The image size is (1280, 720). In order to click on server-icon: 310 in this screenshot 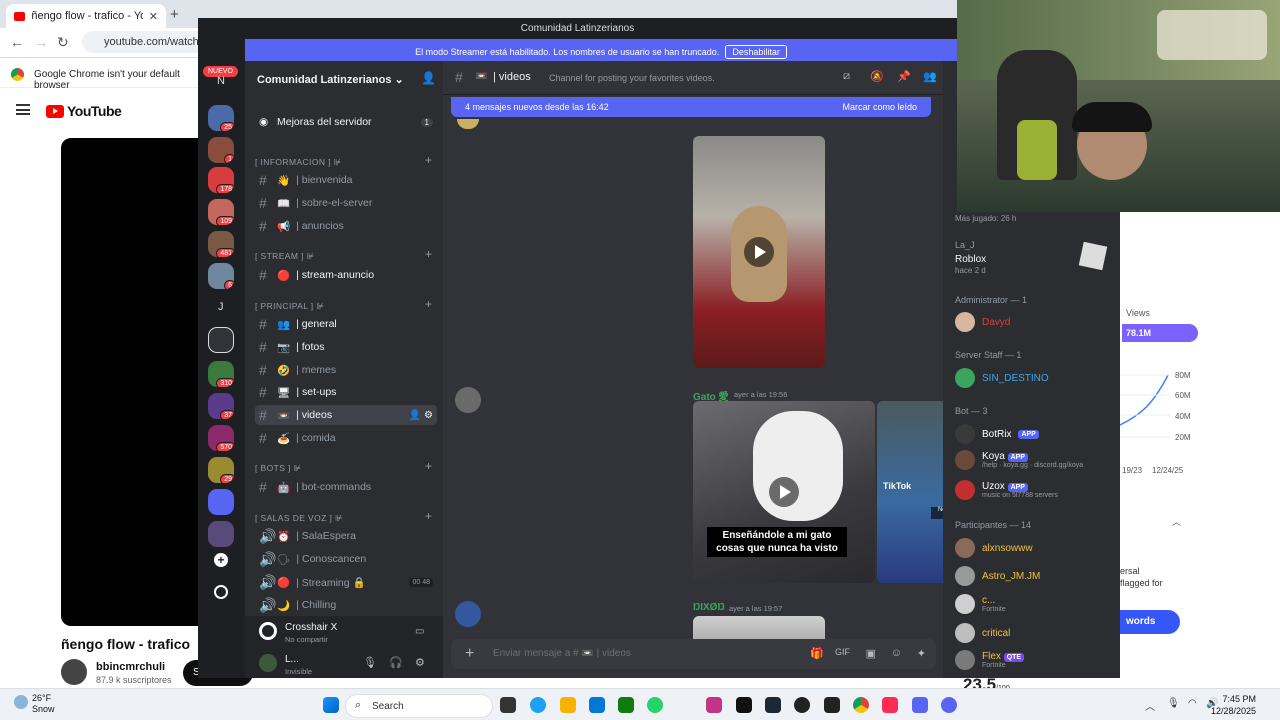, I will do `click(221, 374)`.